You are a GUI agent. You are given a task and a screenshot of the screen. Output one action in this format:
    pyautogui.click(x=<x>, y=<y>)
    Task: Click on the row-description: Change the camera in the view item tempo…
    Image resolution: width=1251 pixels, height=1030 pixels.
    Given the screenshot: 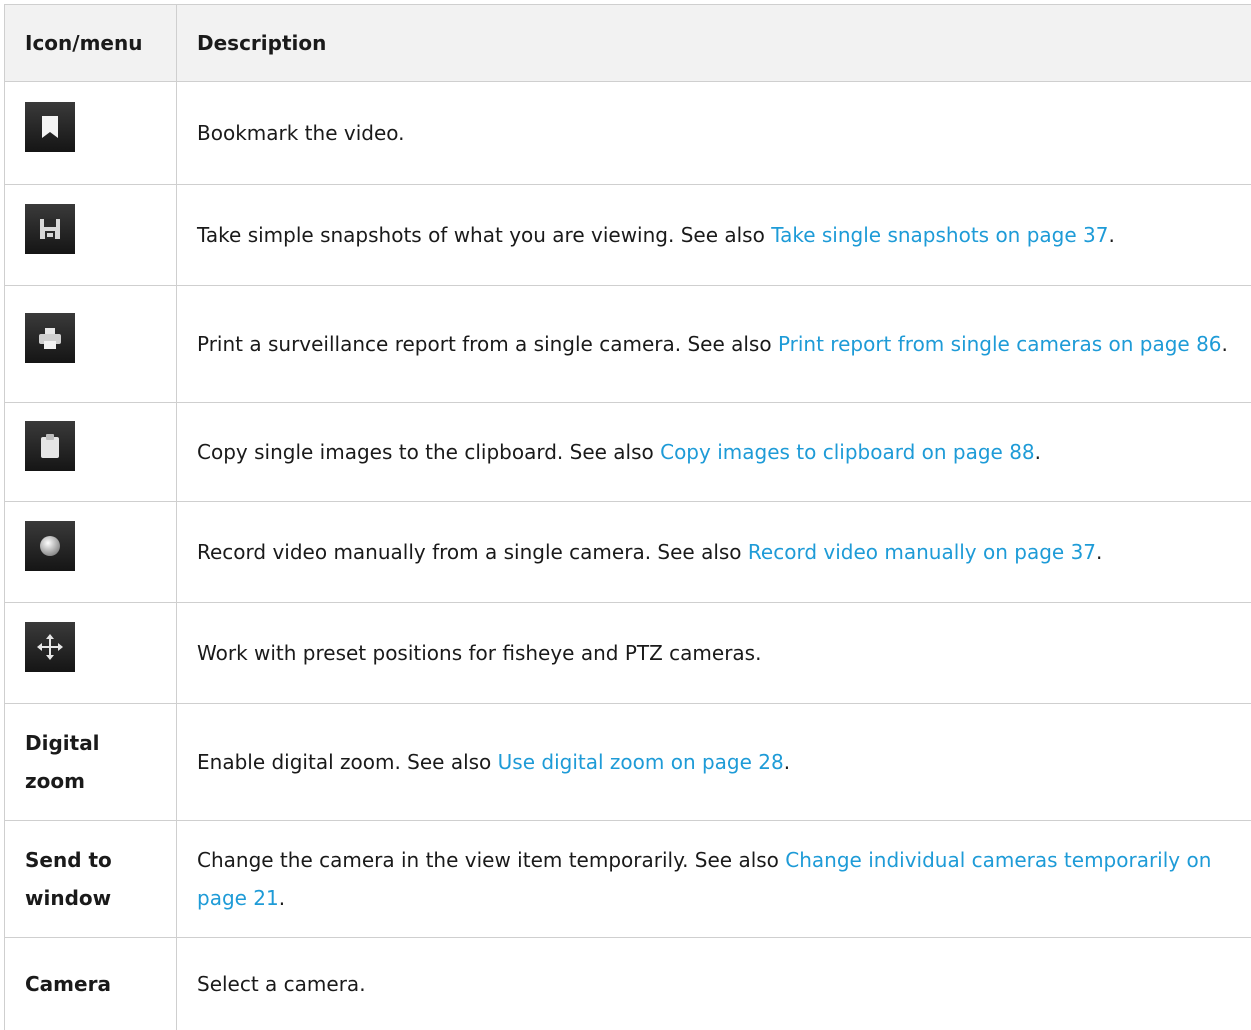 What is the action you would take?
    pyautogui.click(x=714, y=879)
    